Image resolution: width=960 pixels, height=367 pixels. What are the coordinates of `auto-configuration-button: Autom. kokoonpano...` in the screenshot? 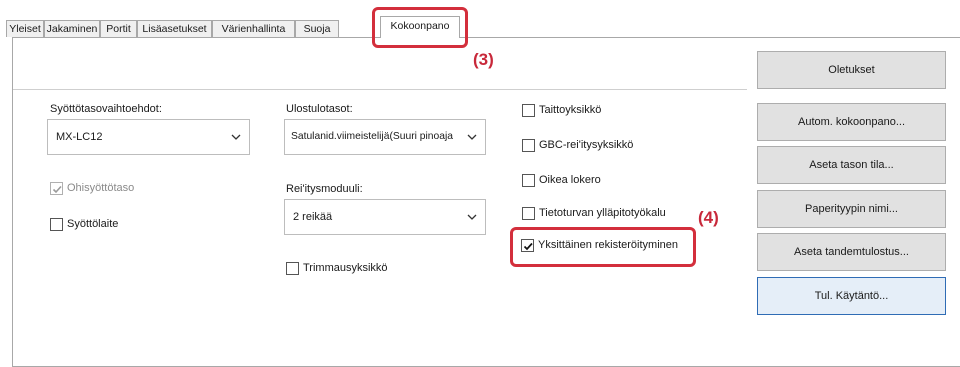 It's located at (851, 122).